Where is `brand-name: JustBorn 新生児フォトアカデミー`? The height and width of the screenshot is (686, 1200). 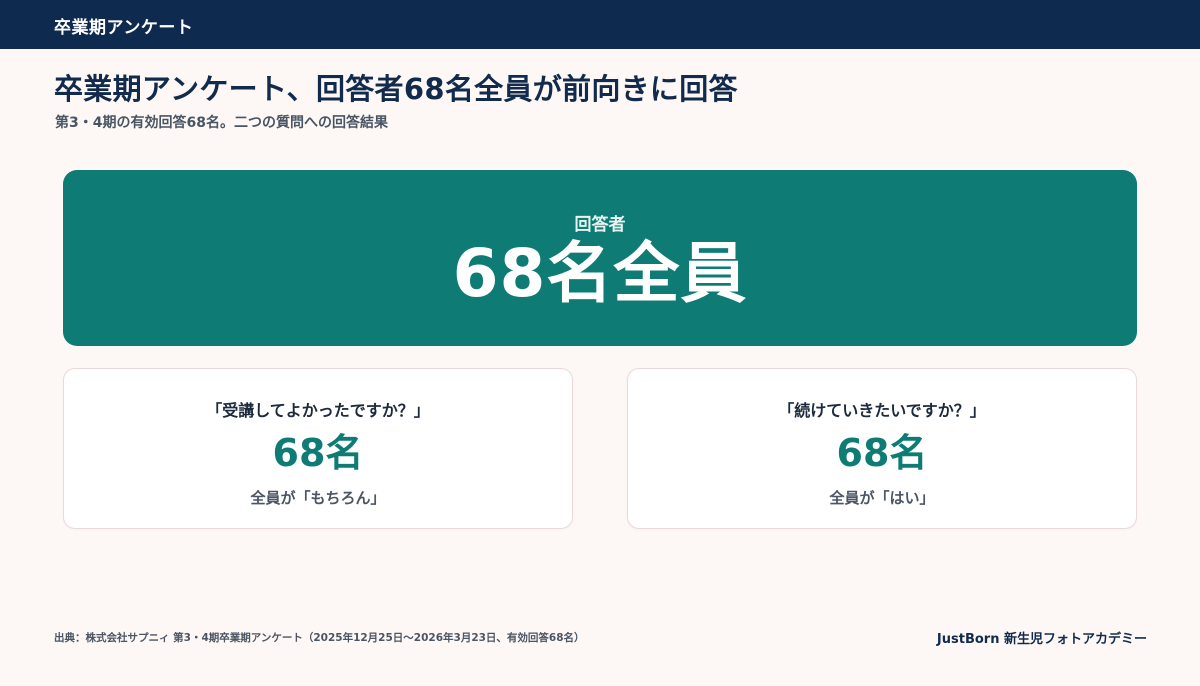 brand-name: JustBorn 新生児フォトアカデミー is located at coordinates (1041, 639).